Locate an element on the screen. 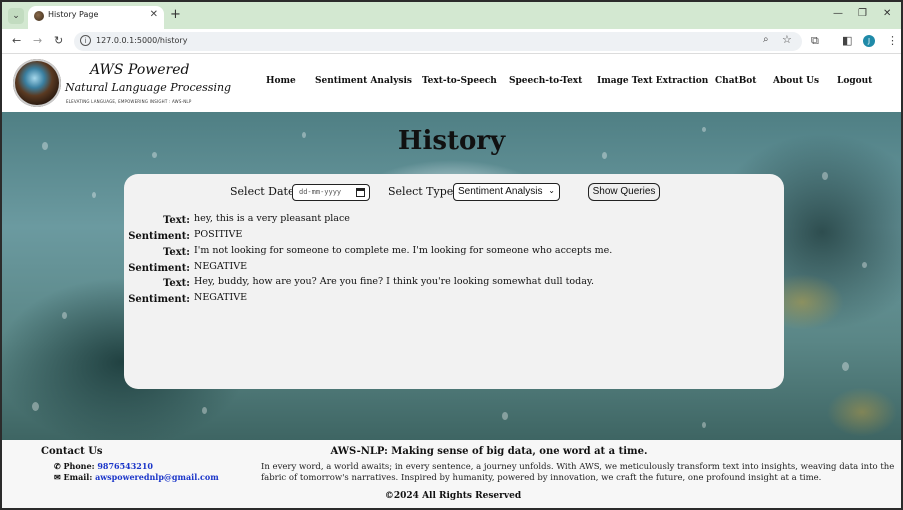 Image resolution: width=903 pixels, height=510 pixels. logo-image is located at coordinates (37, 83).